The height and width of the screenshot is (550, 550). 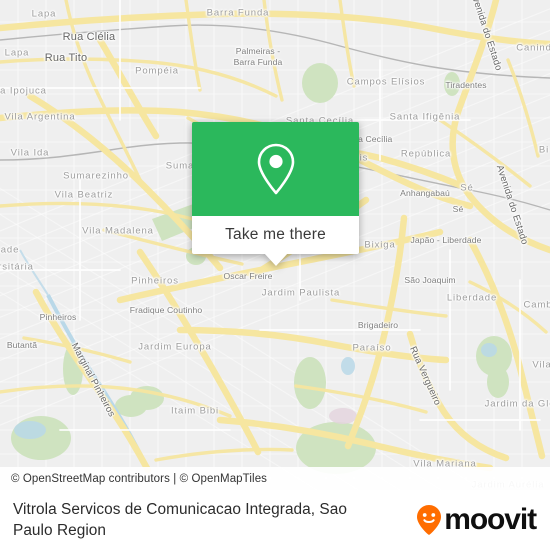 I want to click on popup-tail-pointer, so click(x=275, y=259).